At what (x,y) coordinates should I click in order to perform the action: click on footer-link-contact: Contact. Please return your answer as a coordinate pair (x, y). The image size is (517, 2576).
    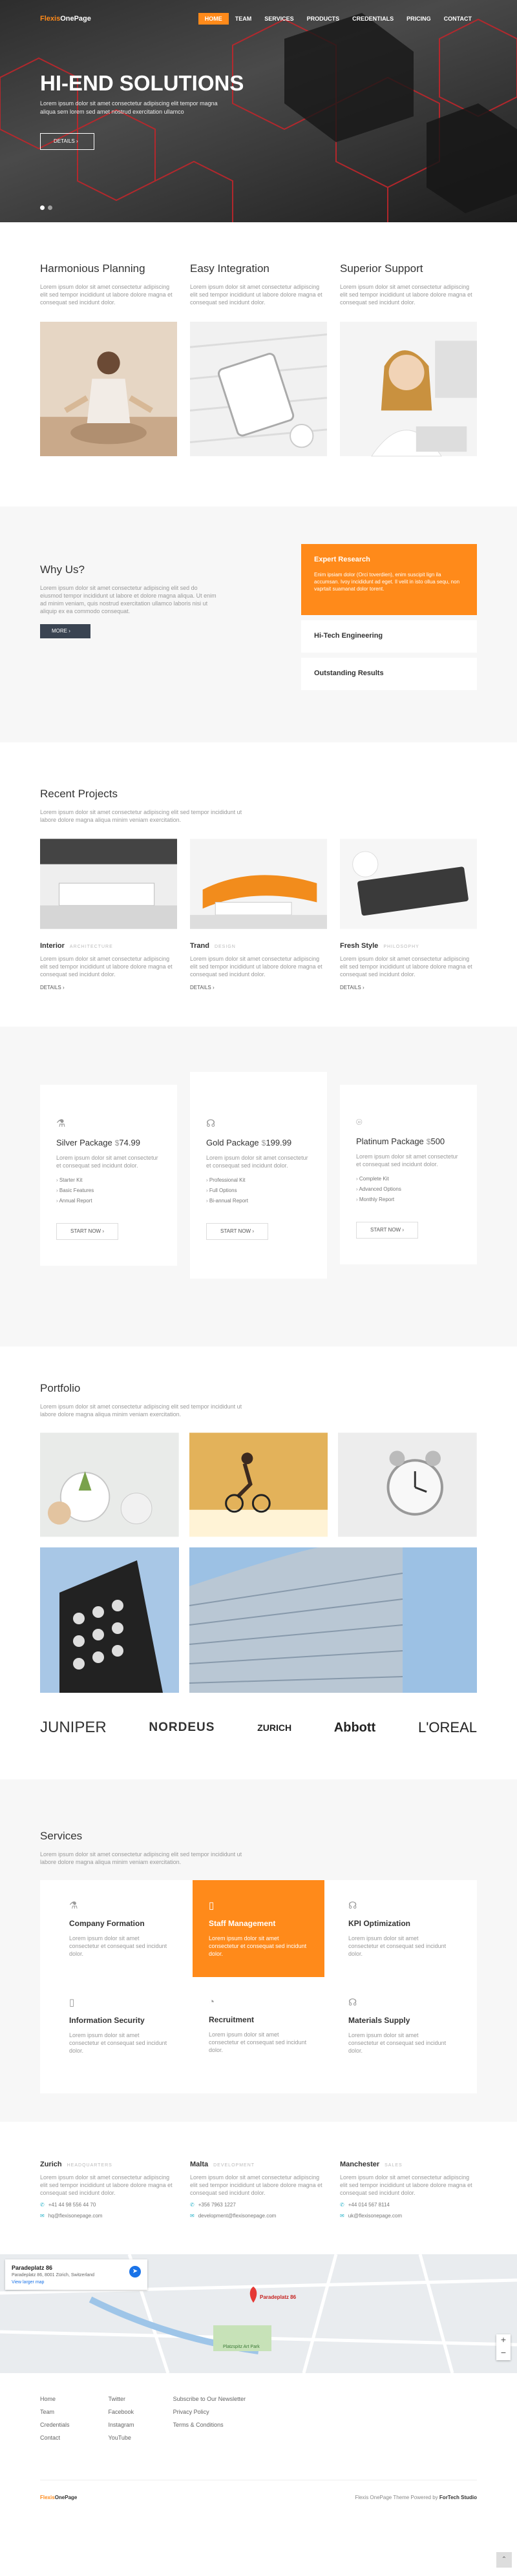
    Looking at the image, I should click on (55, 2438).